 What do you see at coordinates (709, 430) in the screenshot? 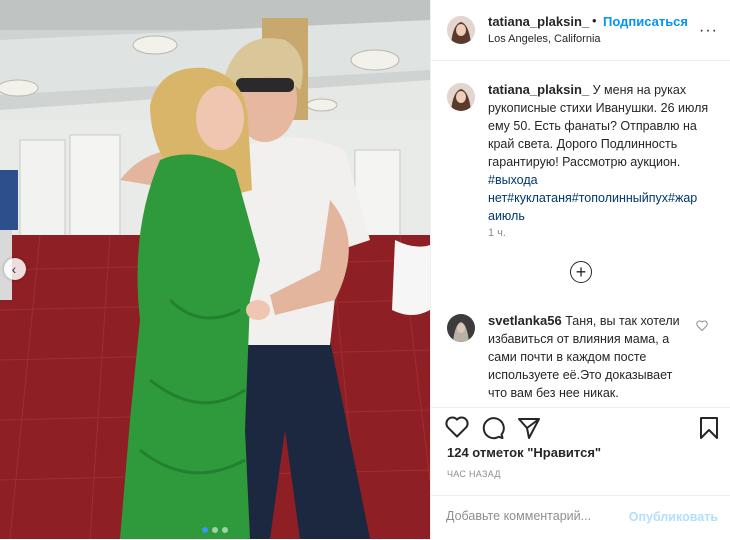
I see `save-bookmark-icon` at bounding box center [709, 430].